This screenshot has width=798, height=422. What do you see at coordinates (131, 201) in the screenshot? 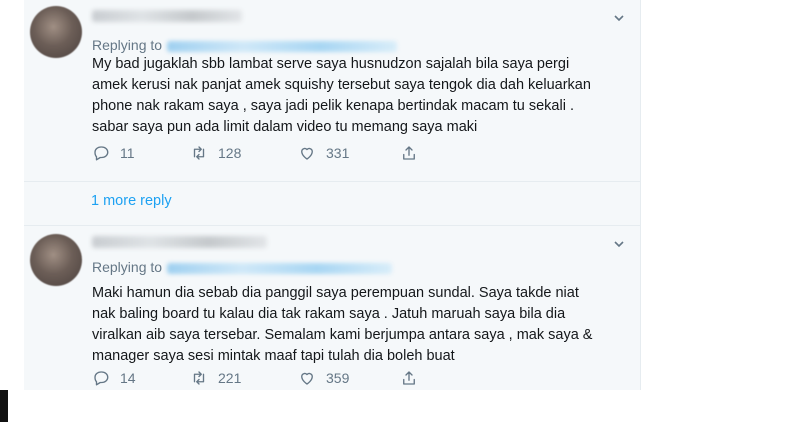
I see `more-replies-link: 1 more reply` at bounding box center [131, 201].